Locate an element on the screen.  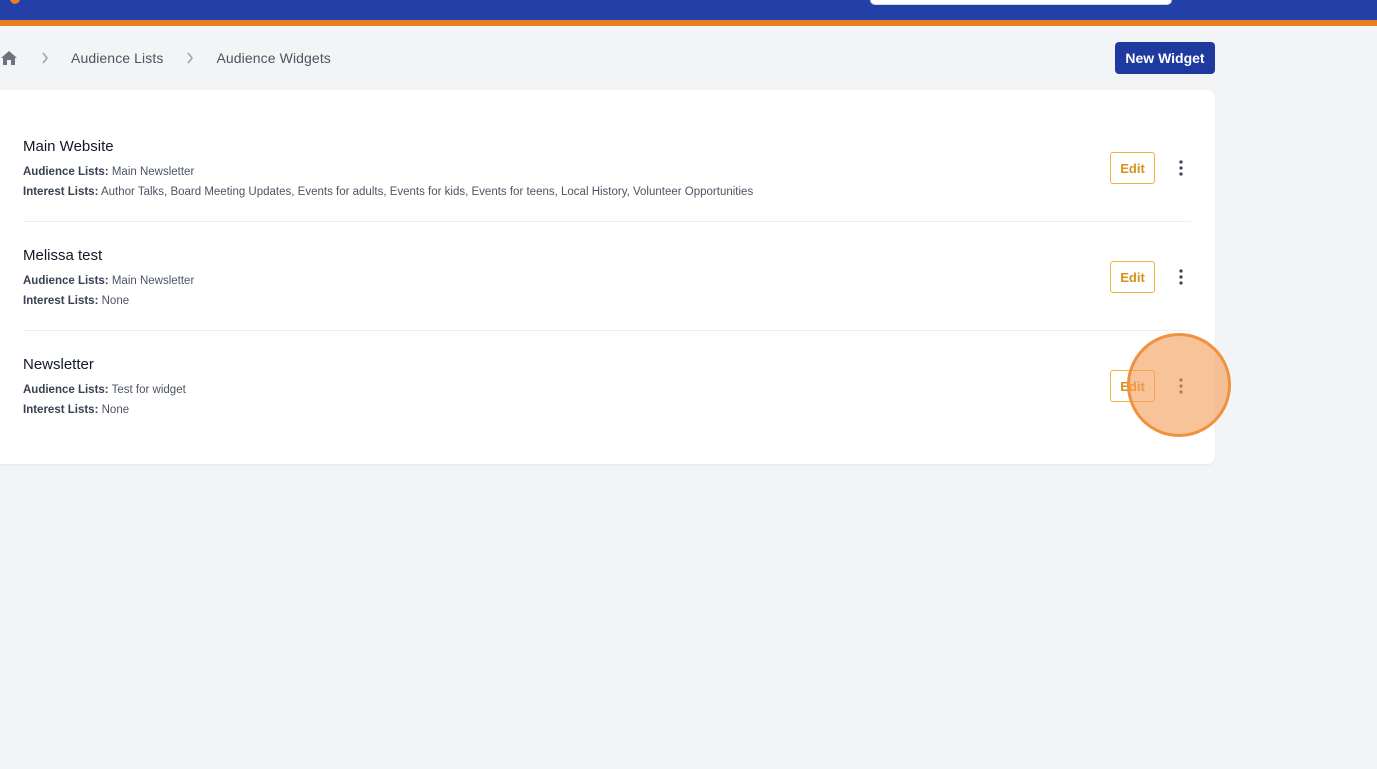
widget-audience-lists: Audience Lists: Test for widget is located at coordinates (104, 390).